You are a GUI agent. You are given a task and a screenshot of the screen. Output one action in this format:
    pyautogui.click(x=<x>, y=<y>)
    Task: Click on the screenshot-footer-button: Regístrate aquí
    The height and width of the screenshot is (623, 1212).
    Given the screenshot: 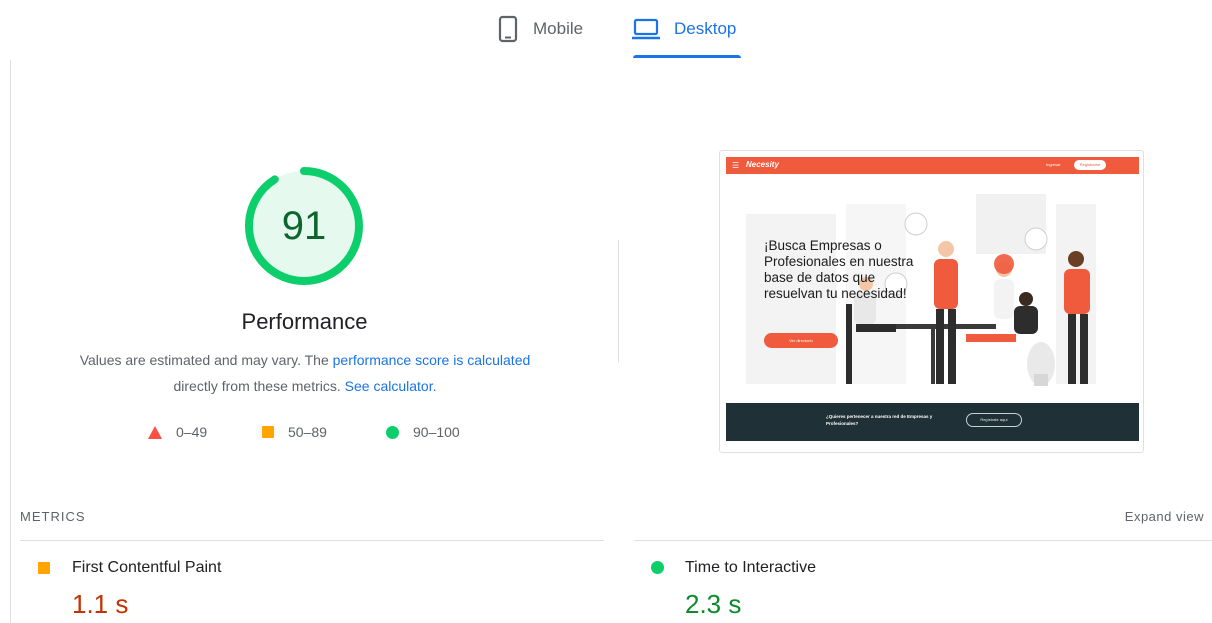 What is the action you would take?
    pyautogui.click(x=994, y=420)
    